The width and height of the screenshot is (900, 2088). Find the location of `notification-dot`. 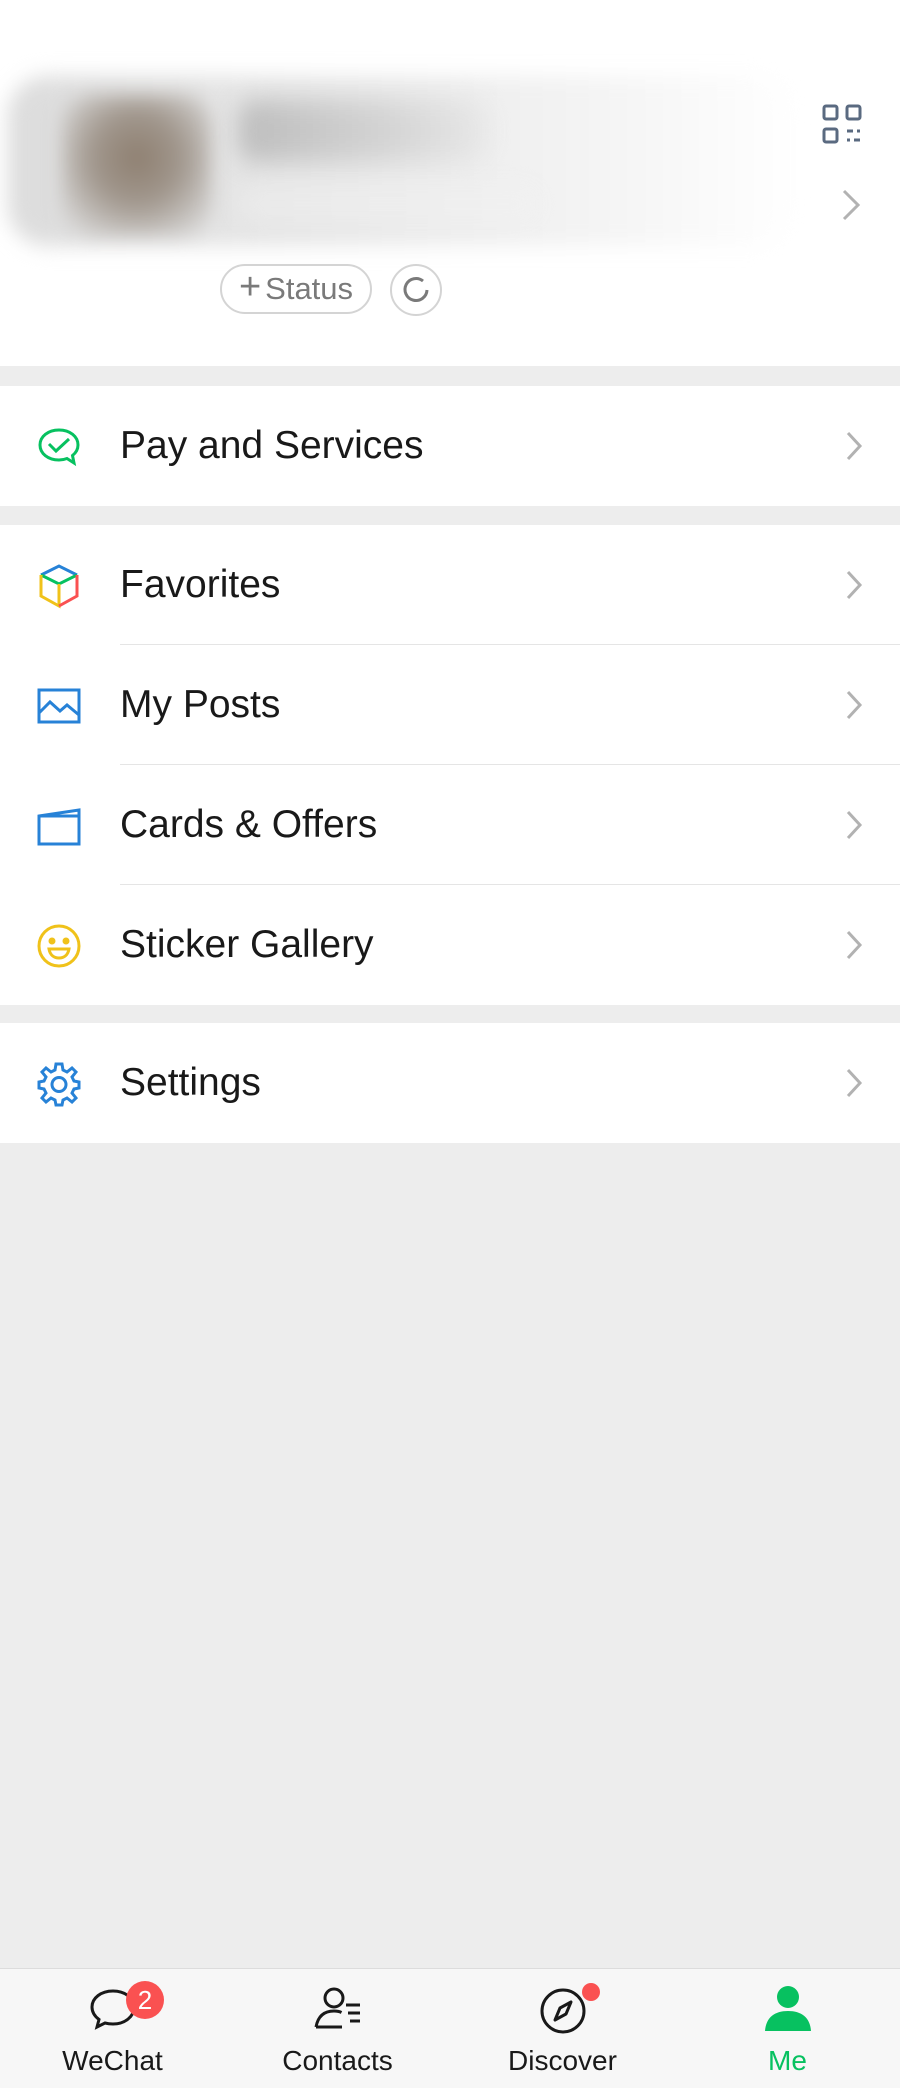

notification-dot is located at coordinates (591, 1992).